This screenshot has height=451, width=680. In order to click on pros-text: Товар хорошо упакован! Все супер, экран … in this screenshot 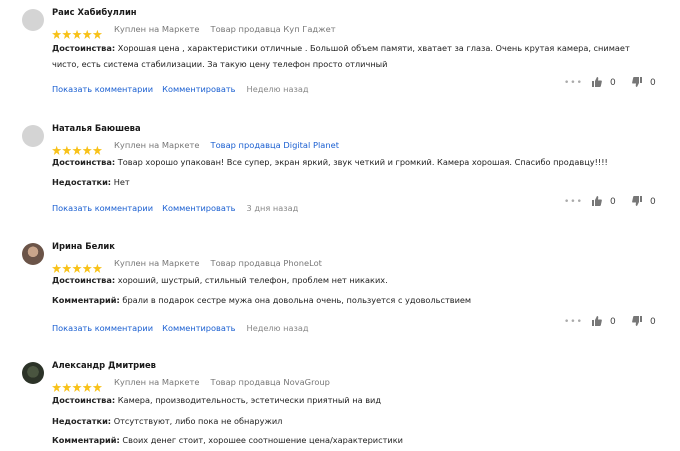, I will do `click(362, 162)`.